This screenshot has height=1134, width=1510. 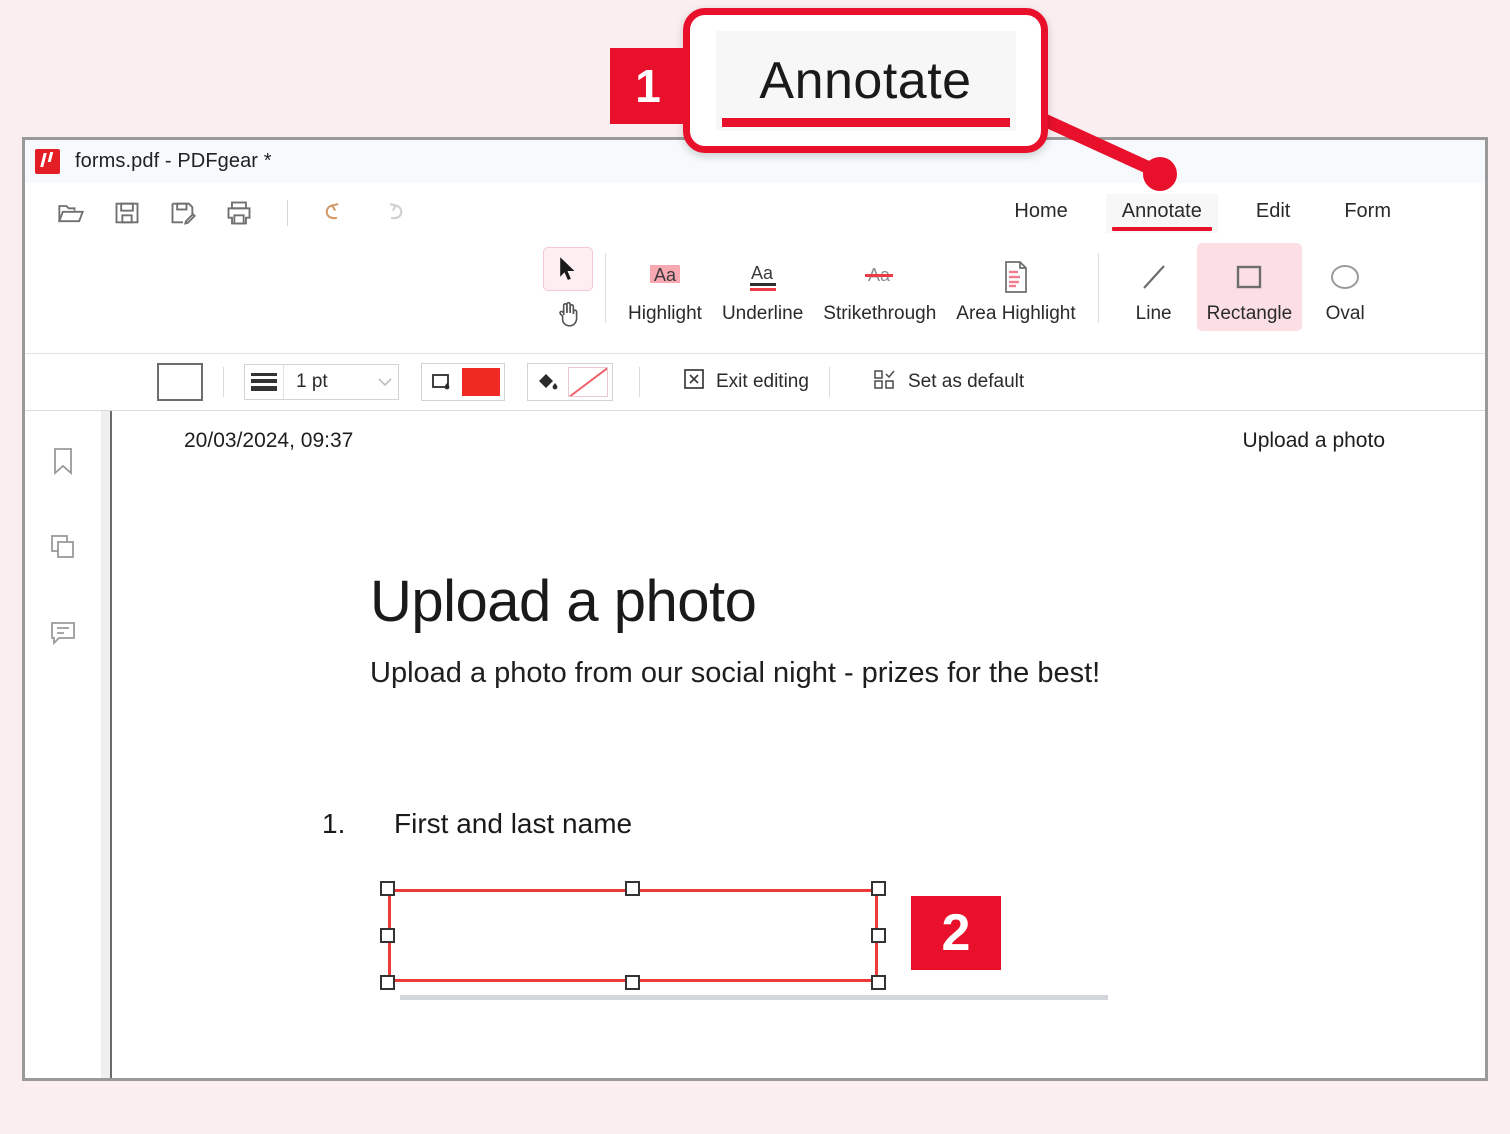 What do you see at coordinates (387, 888) in the screenshot?
I see `resize-handle-top-left` at bounding box center [387, 888].